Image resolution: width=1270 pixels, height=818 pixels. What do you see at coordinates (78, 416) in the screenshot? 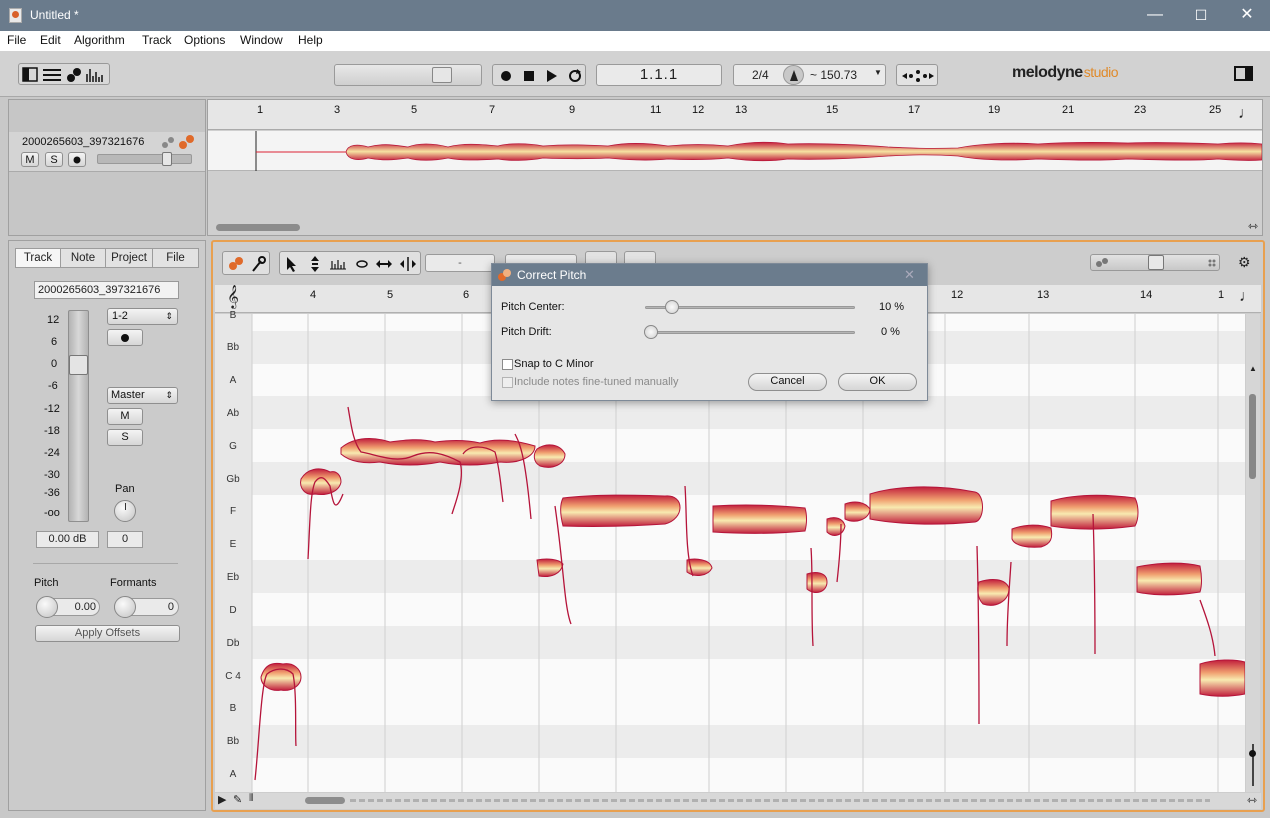
I see `volume-fader` at bounding box center [78, 416].